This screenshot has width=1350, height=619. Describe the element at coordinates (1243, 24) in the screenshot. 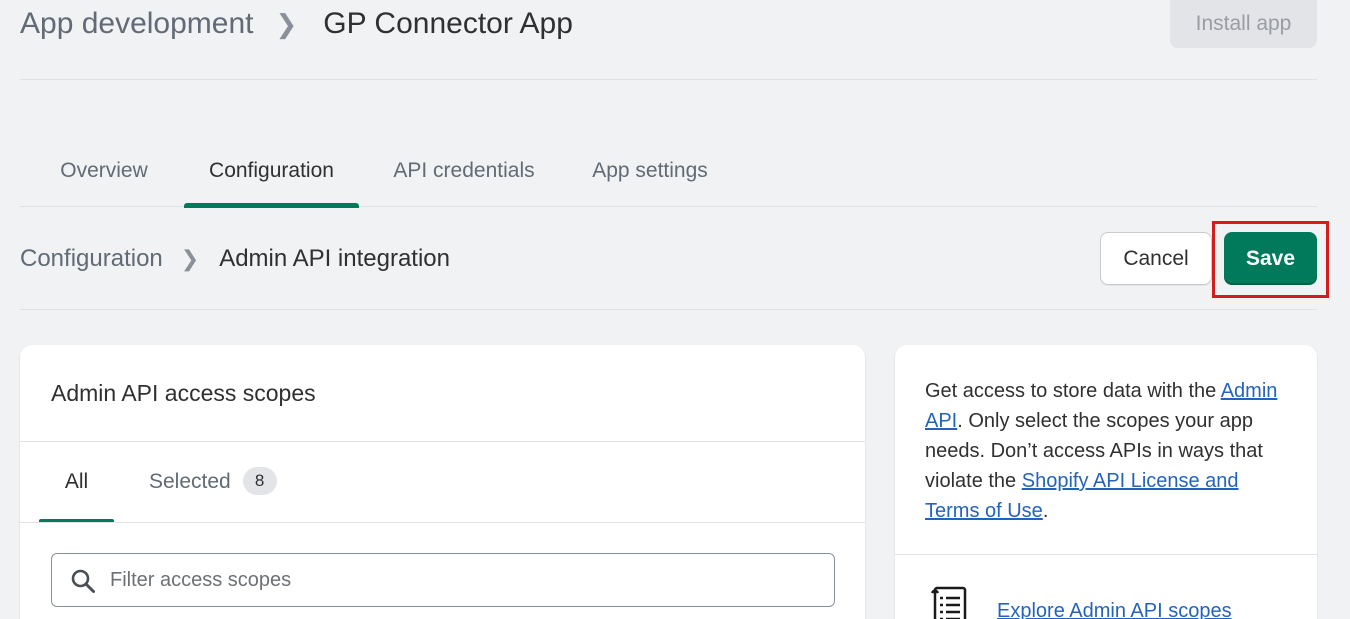

I see `install-app-button: Install app` at that location.